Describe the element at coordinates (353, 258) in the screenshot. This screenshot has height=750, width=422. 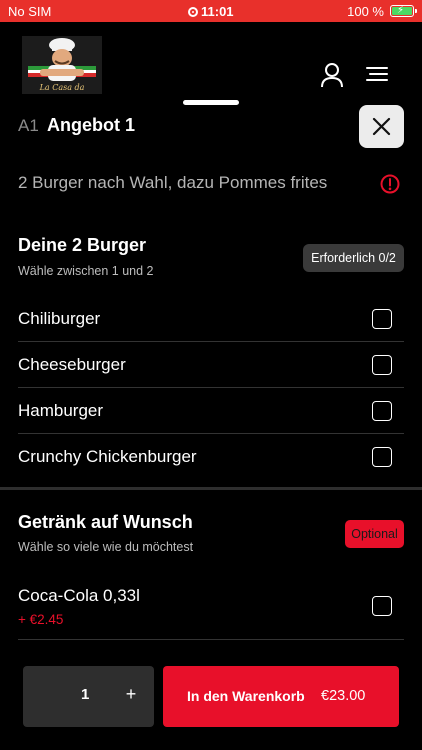
I see `required-badge: Erforderlich 0/2` at that location.